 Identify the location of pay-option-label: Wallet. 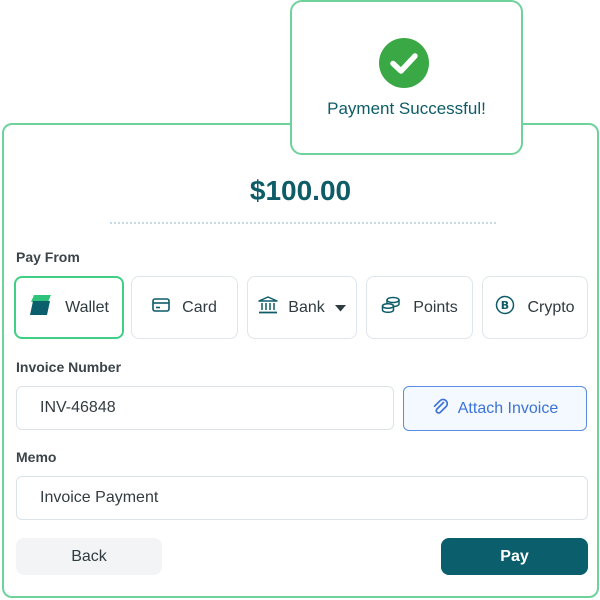
(87, 307).